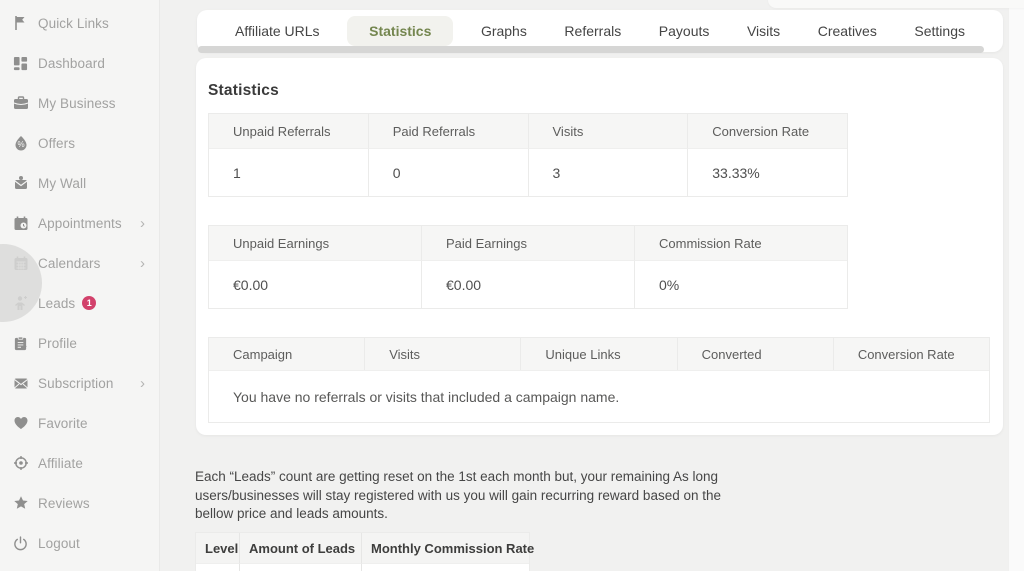  What do you see at coordinates (300, 548) in the screenshot?
I see `column-header: Amount of Leads` at bounding box center [300, 548].